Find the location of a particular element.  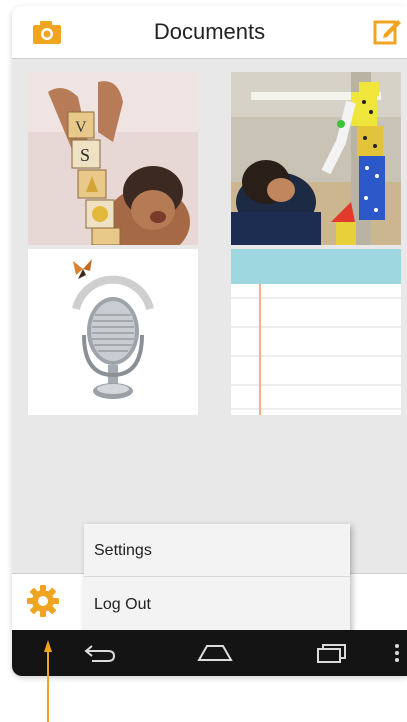

arrow-pointer-icon is located at coordinates (48, 681).